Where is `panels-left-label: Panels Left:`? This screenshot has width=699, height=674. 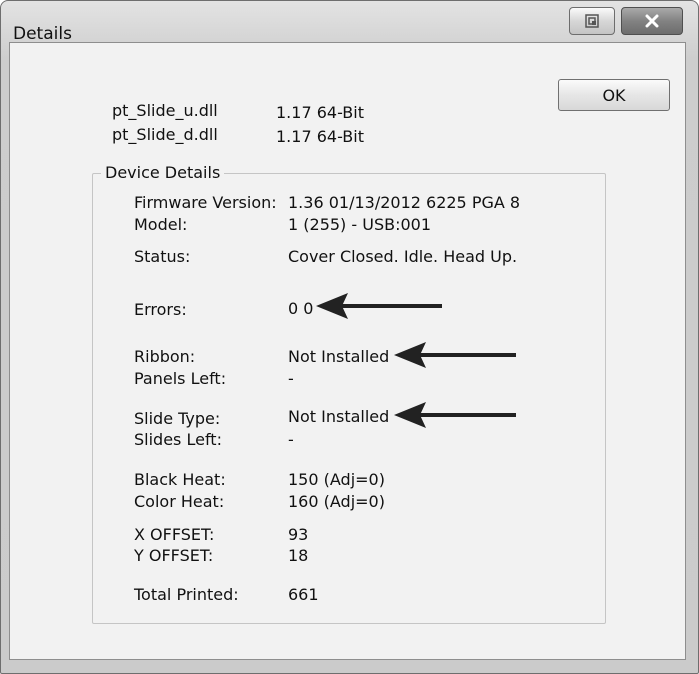
panels-left-label: Panels Left: is located at coordinates (180, 378).